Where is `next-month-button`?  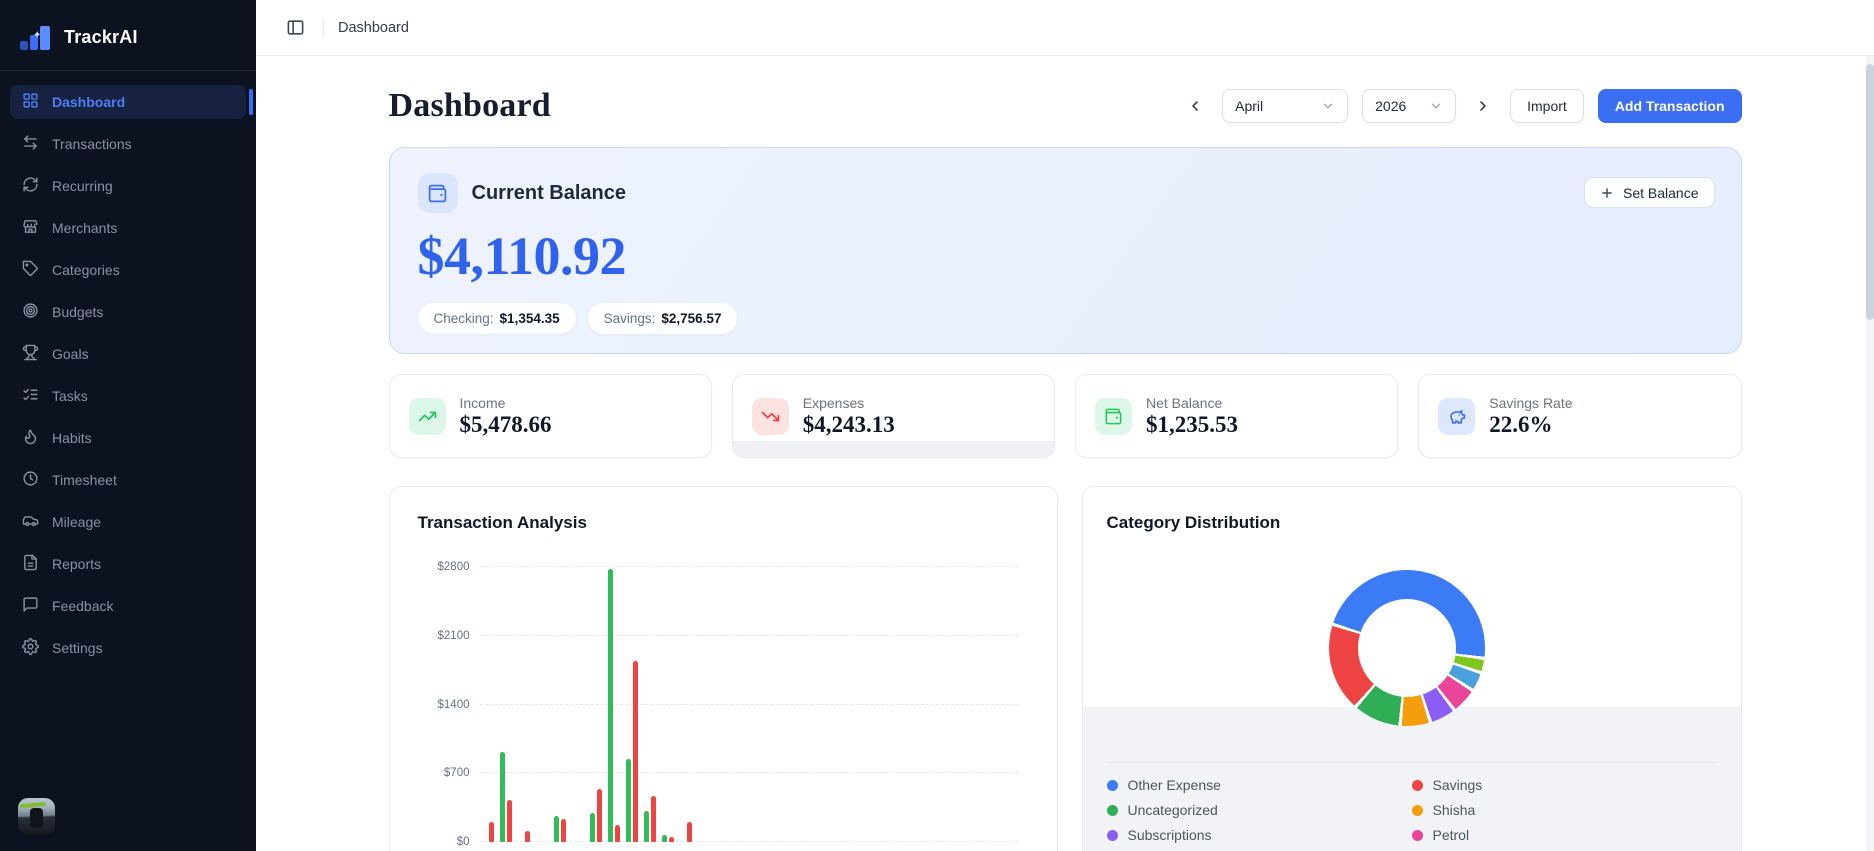 next-month-button is located at coordinates (1483, 106).